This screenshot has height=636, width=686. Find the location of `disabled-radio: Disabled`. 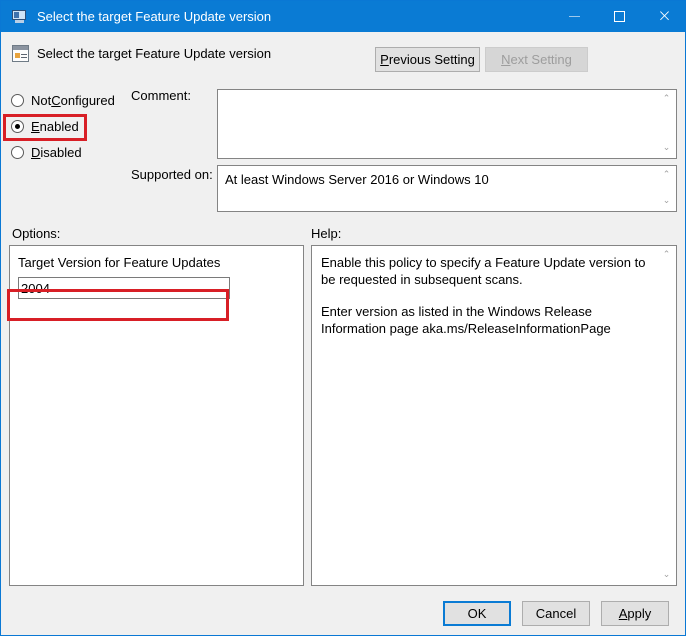

disabled-radio: Disabled is located at coordinates (68, 152).